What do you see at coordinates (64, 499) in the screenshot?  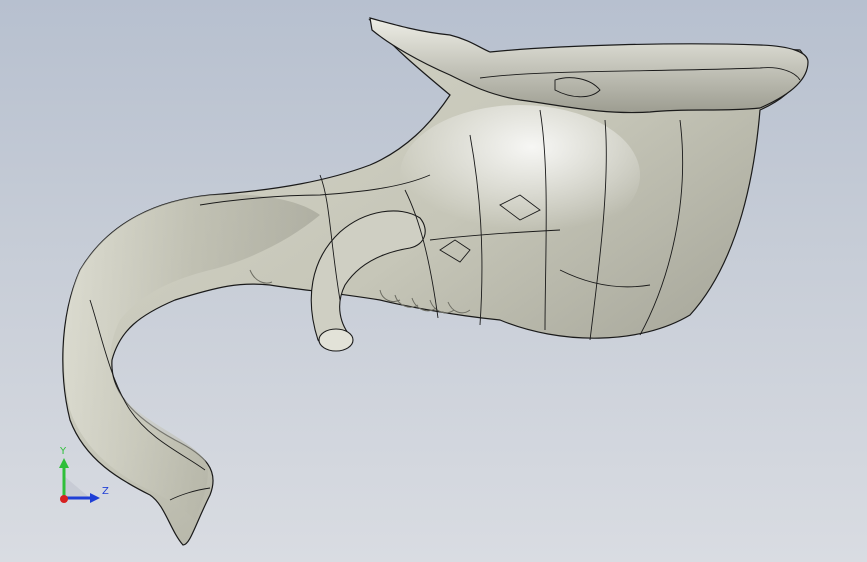 I see `x-axis-dot` at bounding box center [64, 499].